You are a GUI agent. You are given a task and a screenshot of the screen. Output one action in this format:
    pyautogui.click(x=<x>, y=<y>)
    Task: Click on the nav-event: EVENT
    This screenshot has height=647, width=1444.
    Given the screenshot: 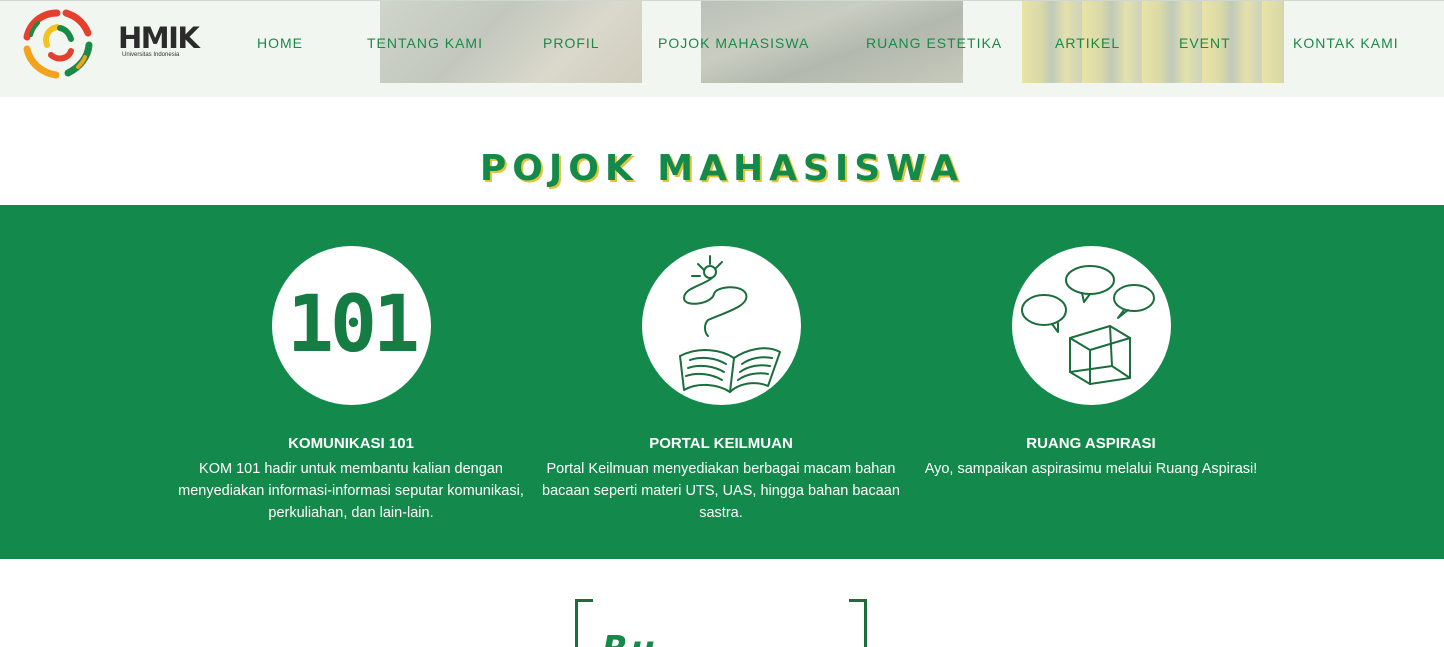 What is the action you would take?
    pyautogui.click(x=1205, y=43)
    